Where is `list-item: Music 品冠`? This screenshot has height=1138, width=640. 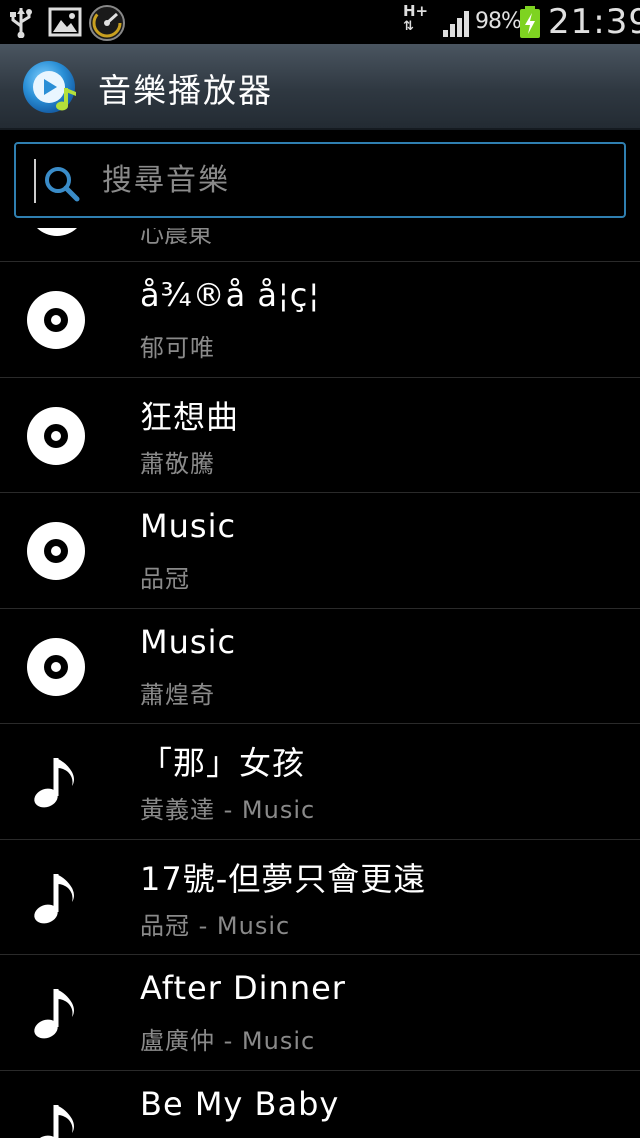
list-item: Music 品冠 is located at coordinates (320, 551).